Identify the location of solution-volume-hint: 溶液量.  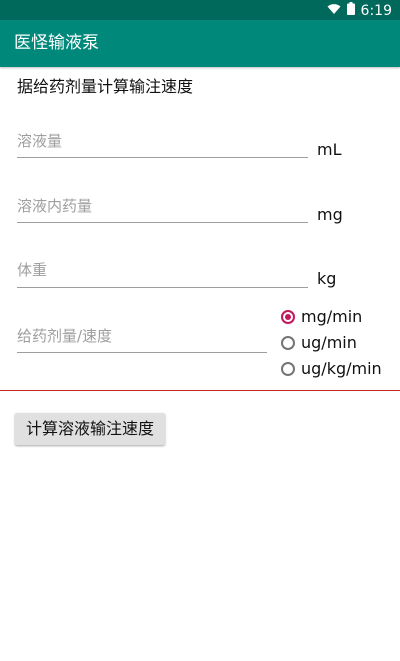
(40, 141).